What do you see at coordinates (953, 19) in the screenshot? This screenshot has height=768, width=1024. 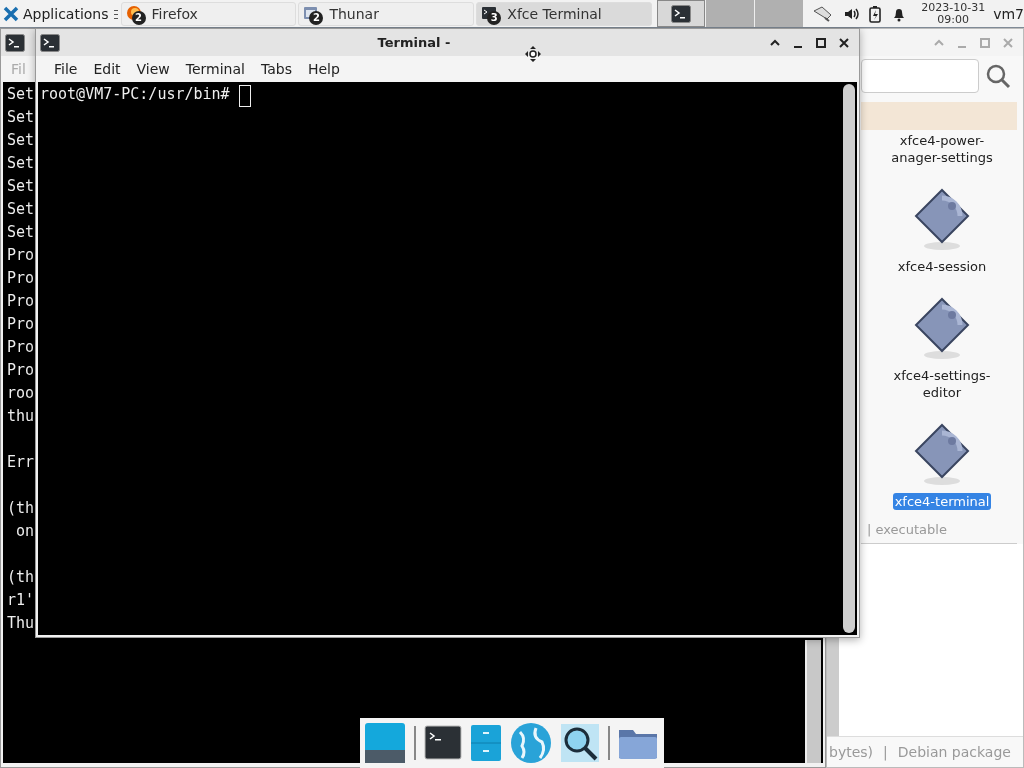 I see `clock-time: 09:00` at bounding box center [953, 19].